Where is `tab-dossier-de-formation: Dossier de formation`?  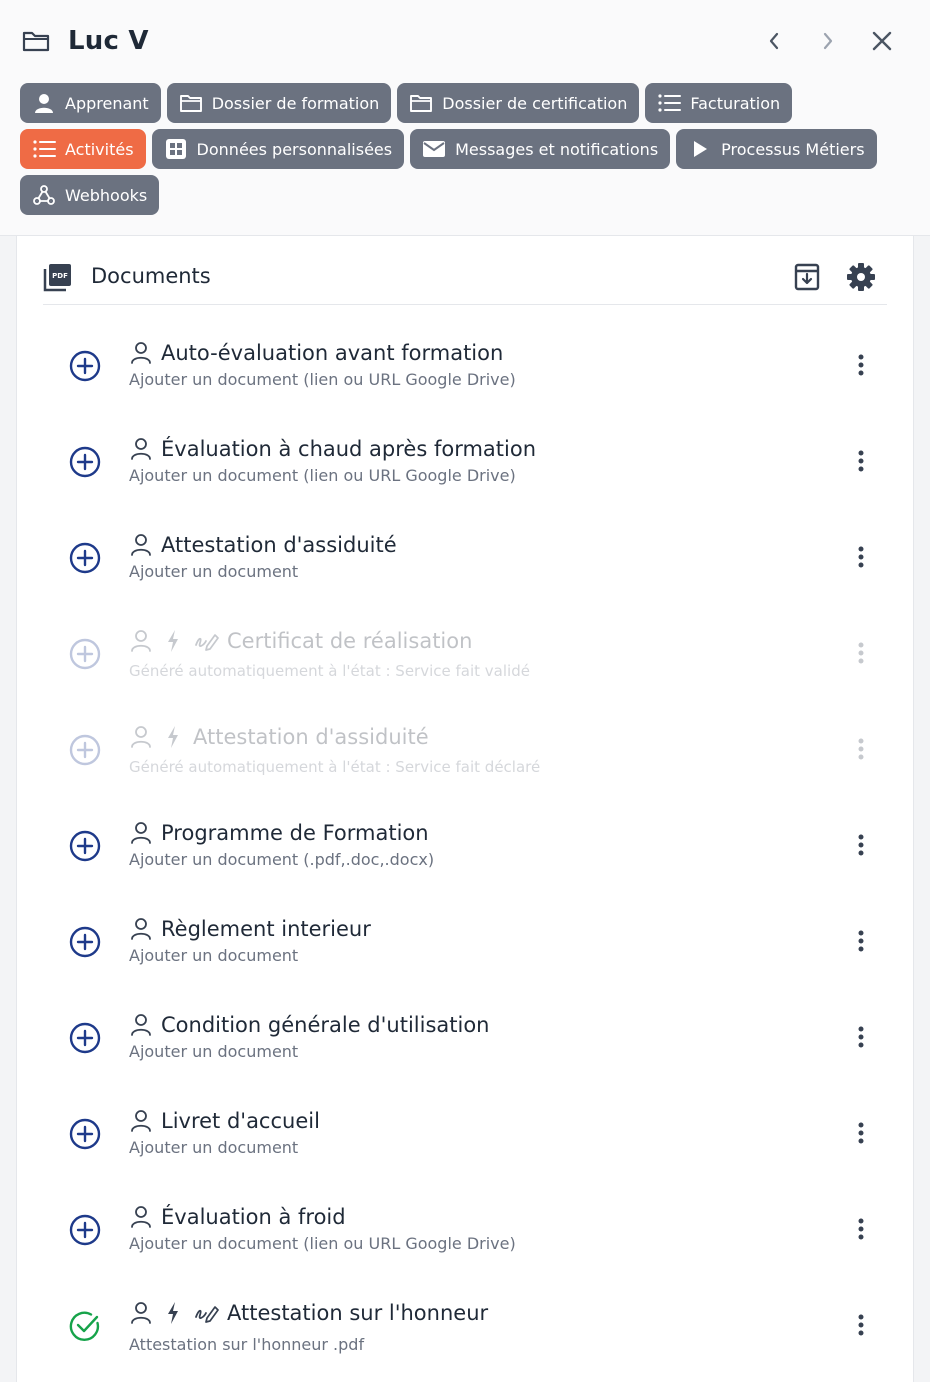 tab-dossier-de-formation: Dossier de formation is located at coordinates (279, 103).